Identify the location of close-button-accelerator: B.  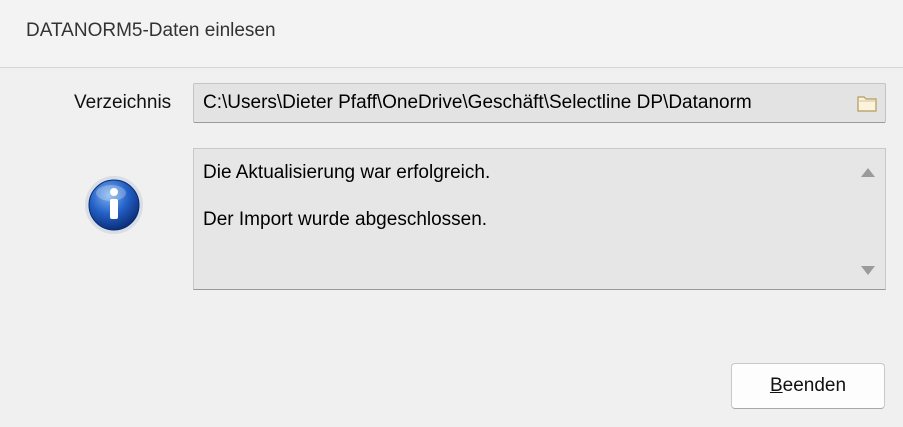
(776, 385).